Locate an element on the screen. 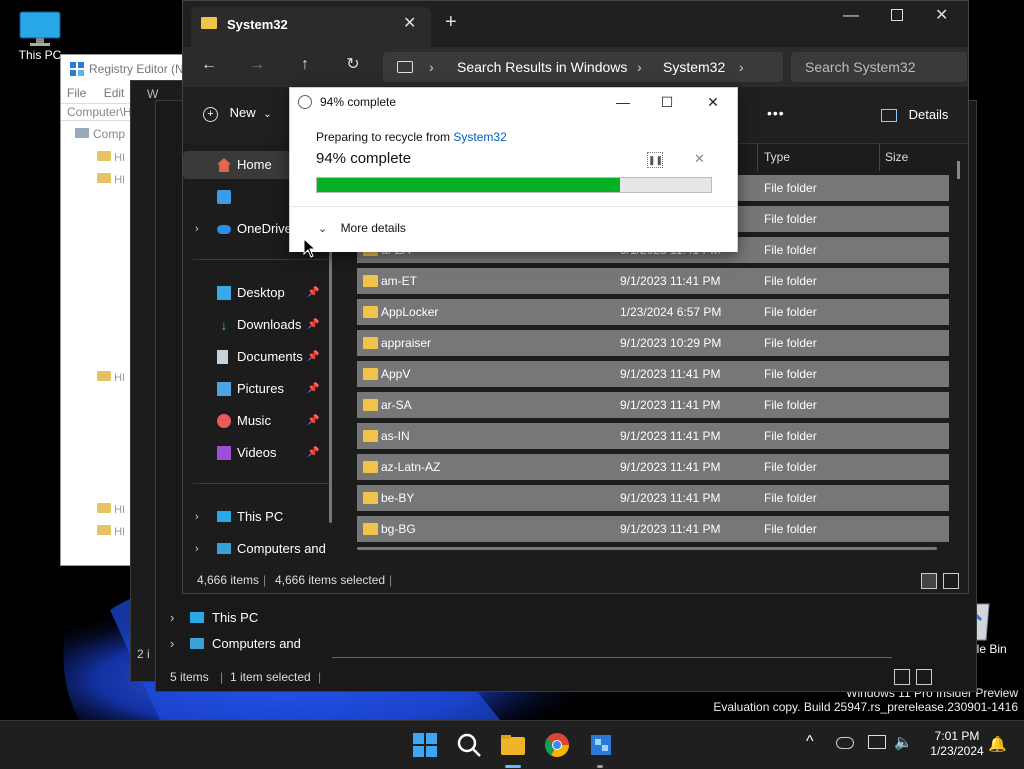 This screenshot has width=1024, height=769. pause-icon: ❚❚ is located at coordinates (655, 160).